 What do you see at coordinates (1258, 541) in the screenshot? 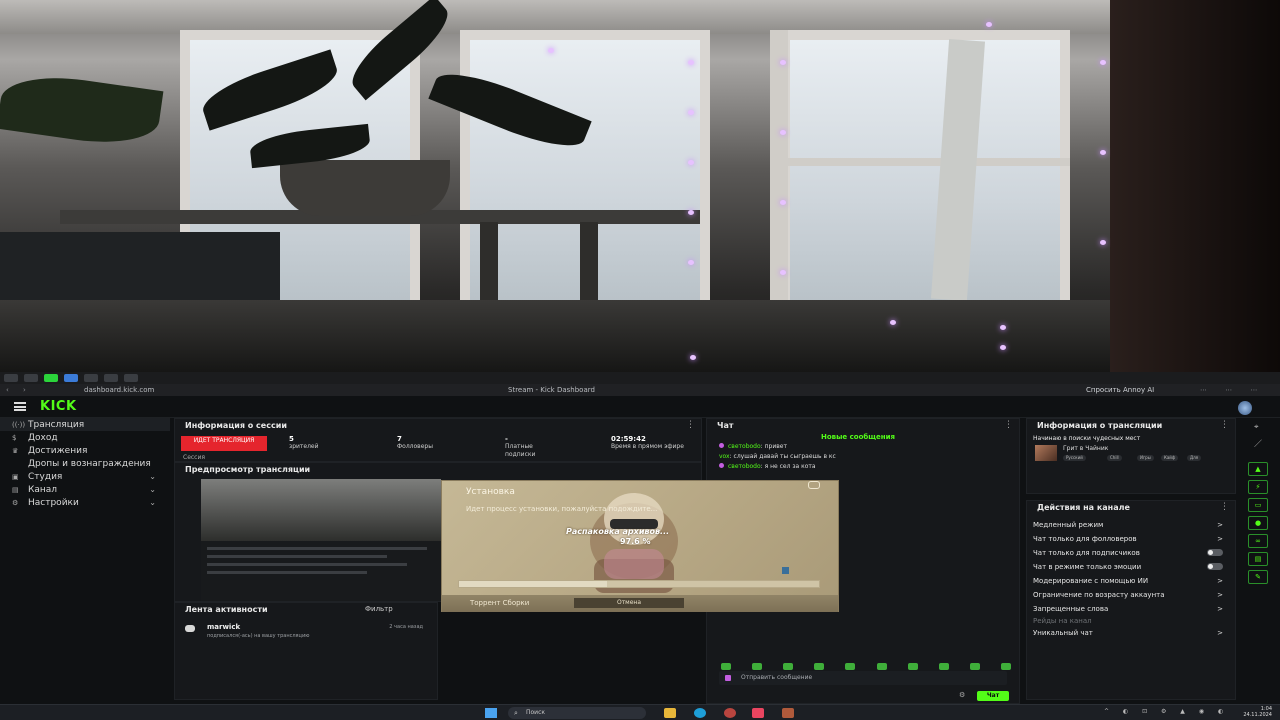
I see `rail-tool-button: ∞` at bounding box center [1258, 541].